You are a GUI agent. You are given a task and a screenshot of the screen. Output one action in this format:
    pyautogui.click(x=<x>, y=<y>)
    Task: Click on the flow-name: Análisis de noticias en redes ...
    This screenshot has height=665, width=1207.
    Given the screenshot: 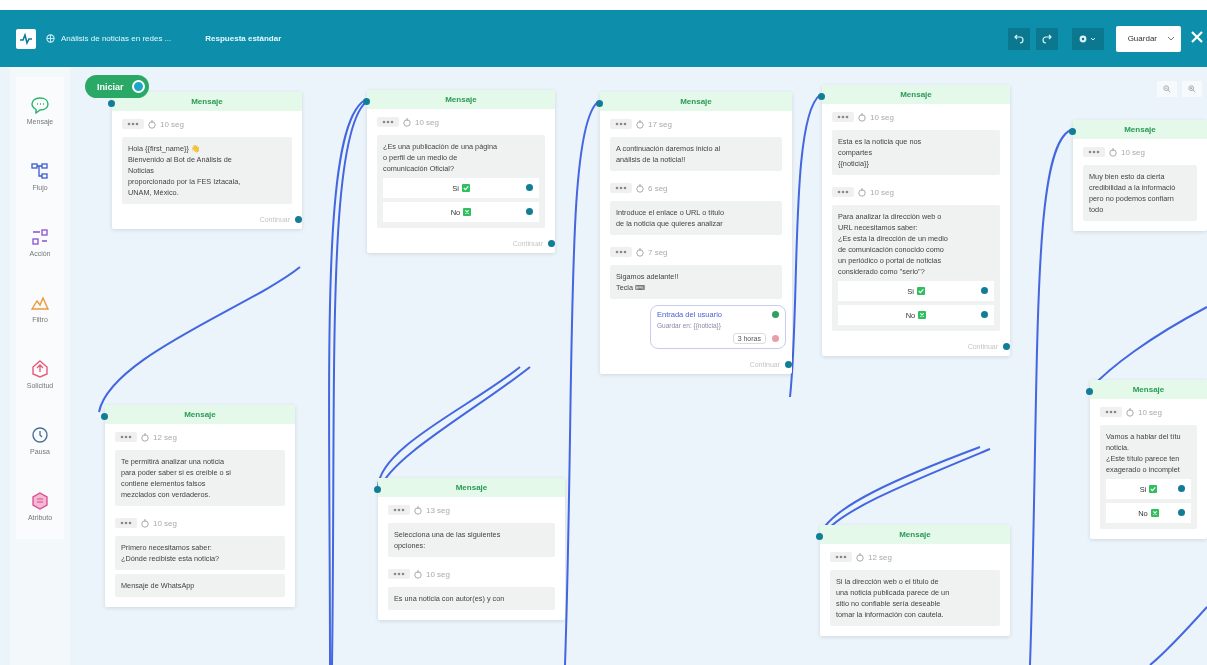 What is the action you would take?
    pyautogui.click(x=116, y=38)
    